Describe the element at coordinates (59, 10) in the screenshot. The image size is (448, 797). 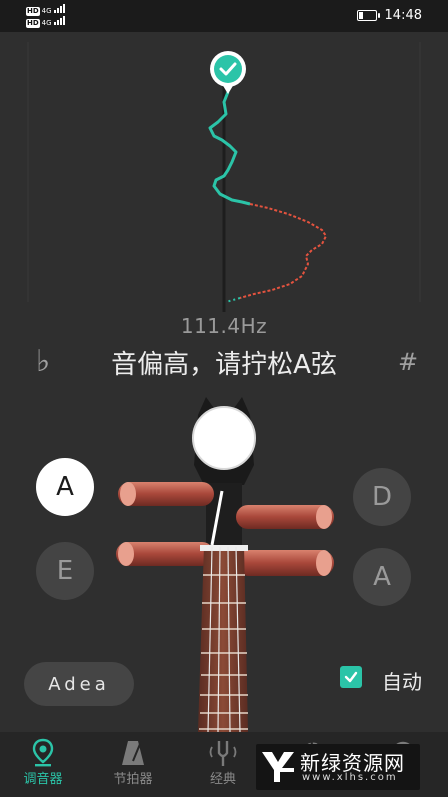
I see `signal-icon` at that location.